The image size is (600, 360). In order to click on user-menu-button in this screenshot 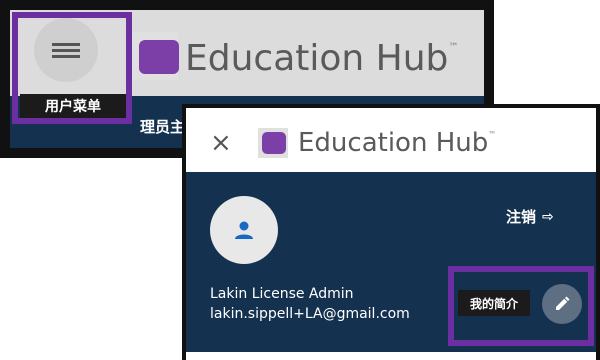, I will do `click(66, 50)`.